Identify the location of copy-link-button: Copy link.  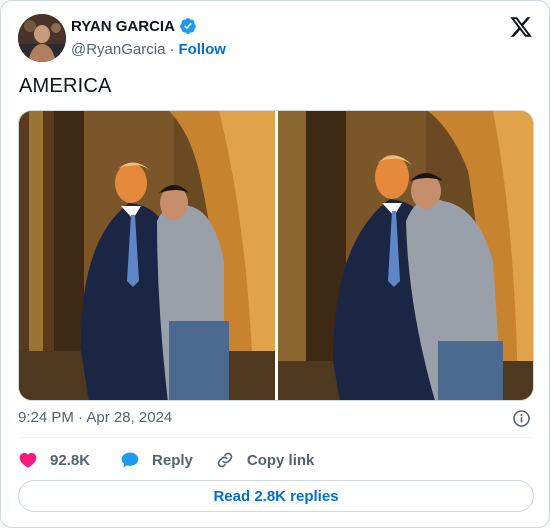
(265, 460).